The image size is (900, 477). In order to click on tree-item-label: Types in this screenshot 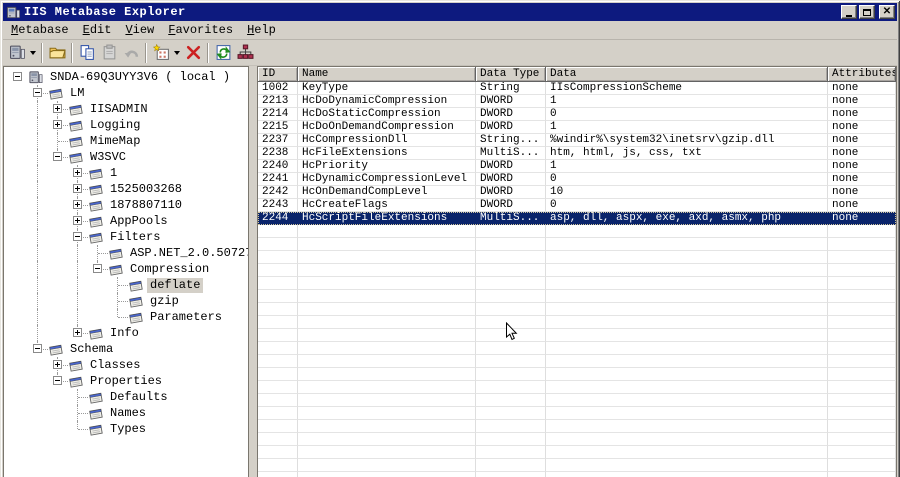, I will do `click(128, 429)`.